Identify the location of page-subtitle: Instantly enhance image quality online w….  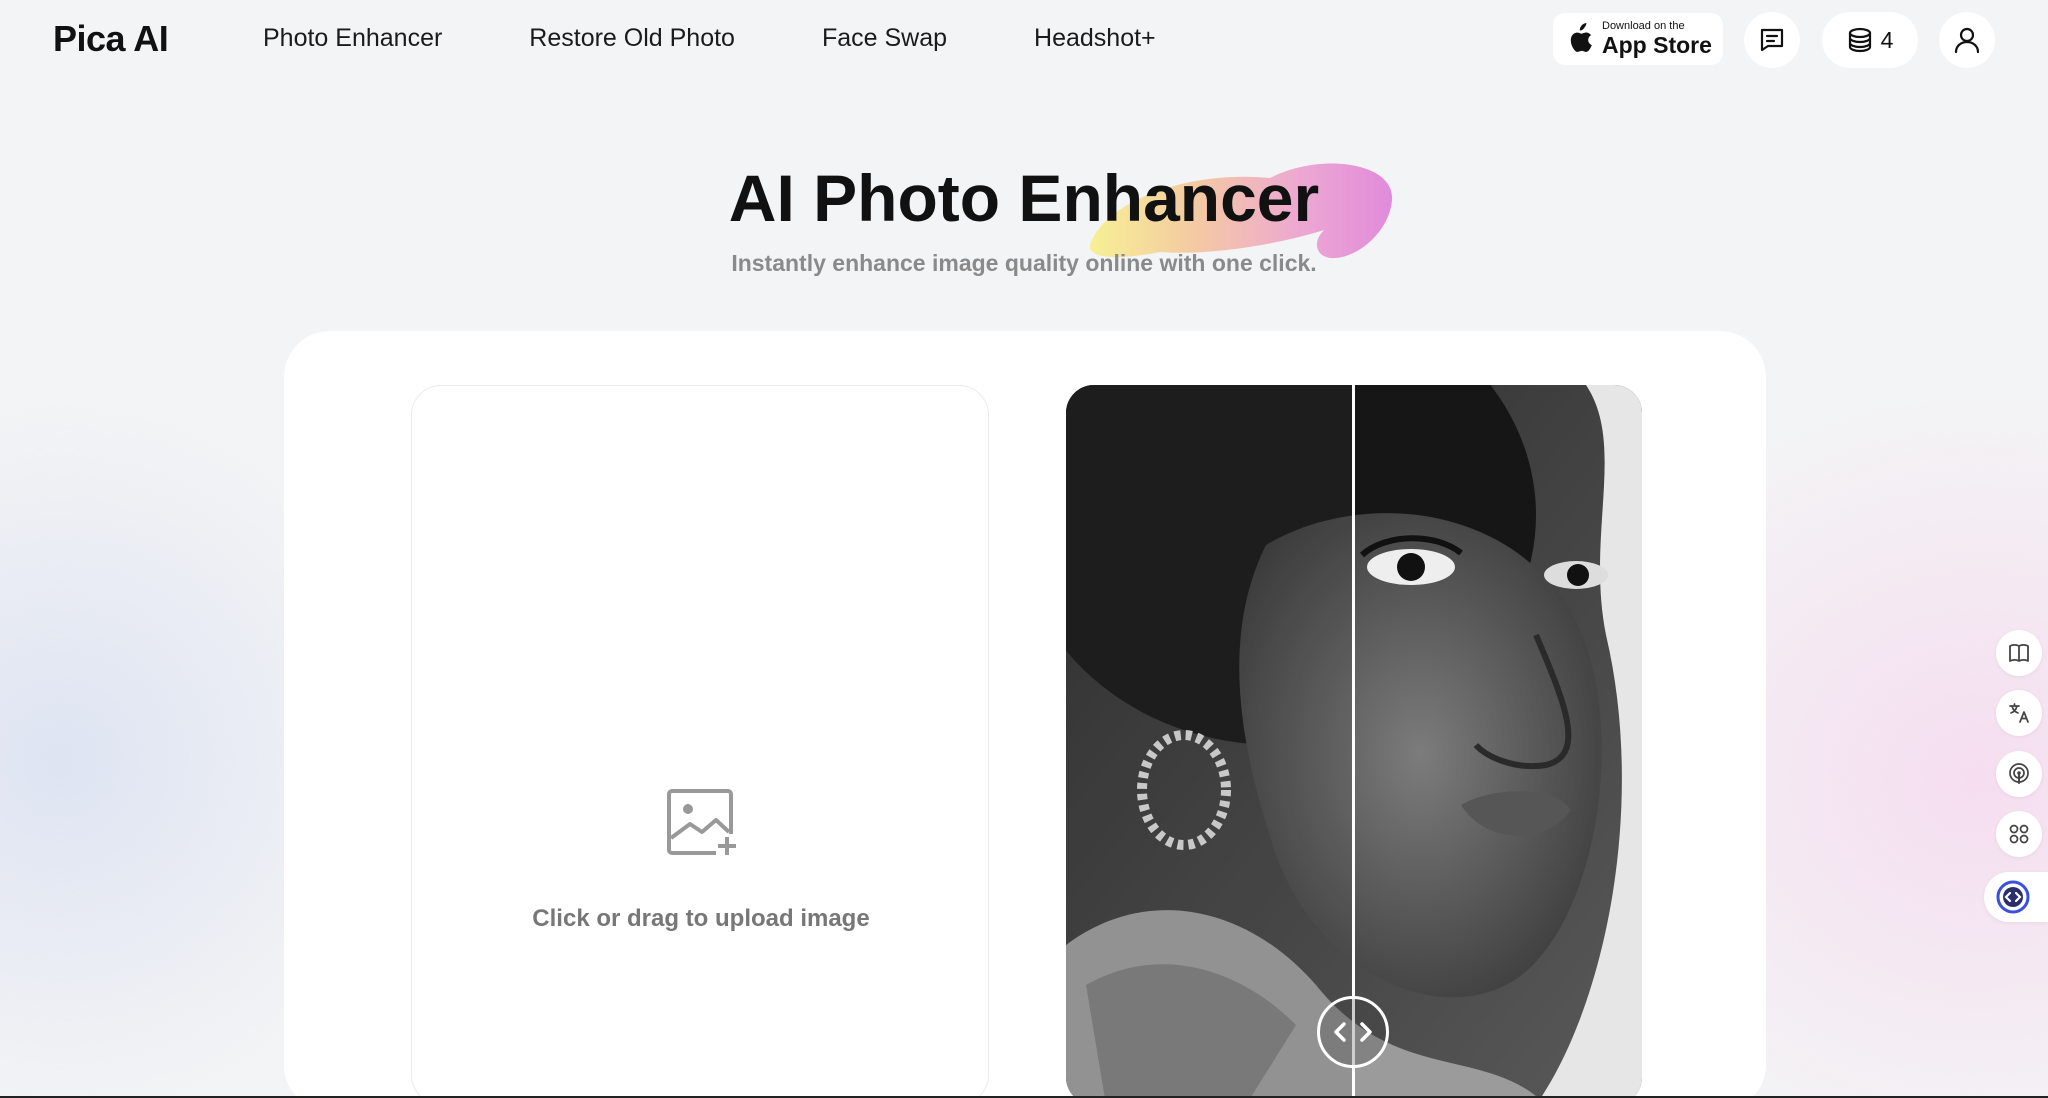
(1024, 263).